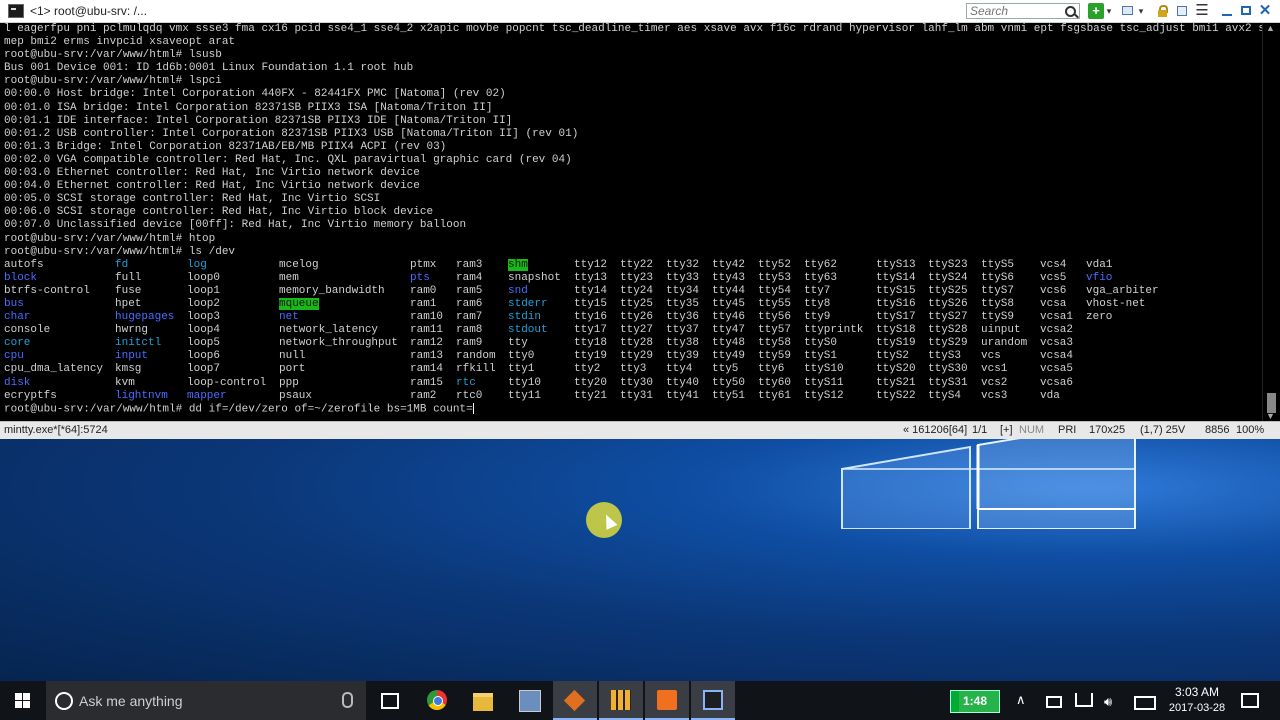  I want to click on app-grid-icon, so click(621, 700).